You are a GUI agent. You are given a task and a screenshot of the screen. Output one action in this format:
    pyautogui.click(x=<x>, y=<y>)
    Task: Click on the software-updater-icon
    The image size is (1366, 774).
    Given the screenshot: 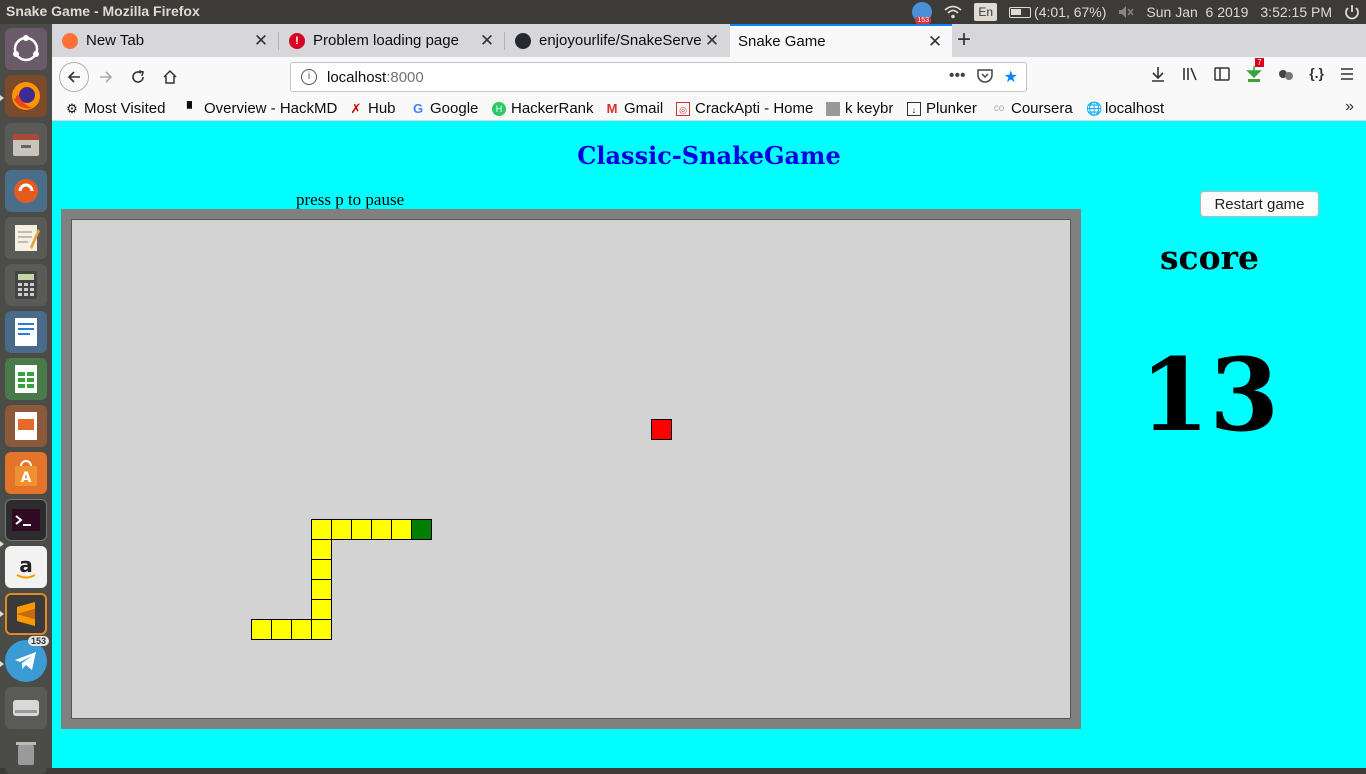 What is the action you would take?
    pyautogui.click(x=26, y=191)
    